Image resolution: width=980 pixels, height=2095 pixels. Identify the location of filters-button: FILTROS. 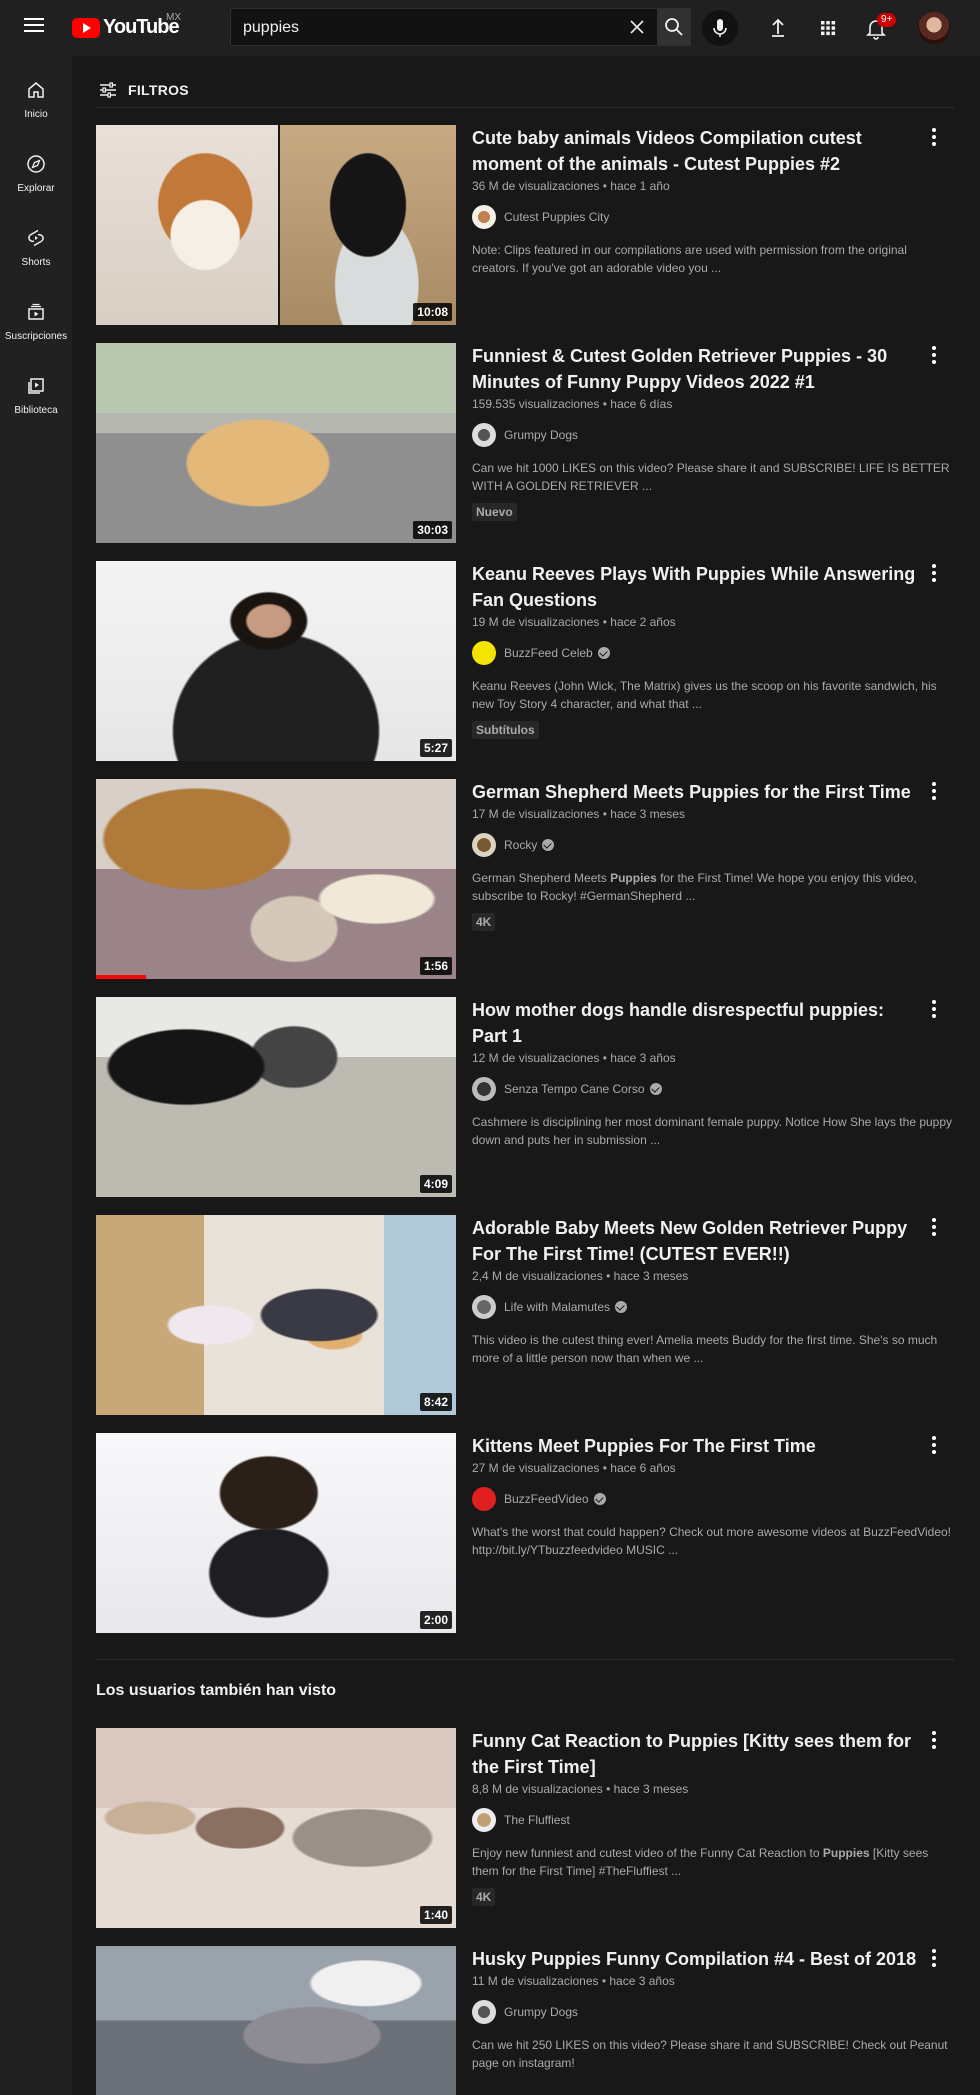
(143, 90).